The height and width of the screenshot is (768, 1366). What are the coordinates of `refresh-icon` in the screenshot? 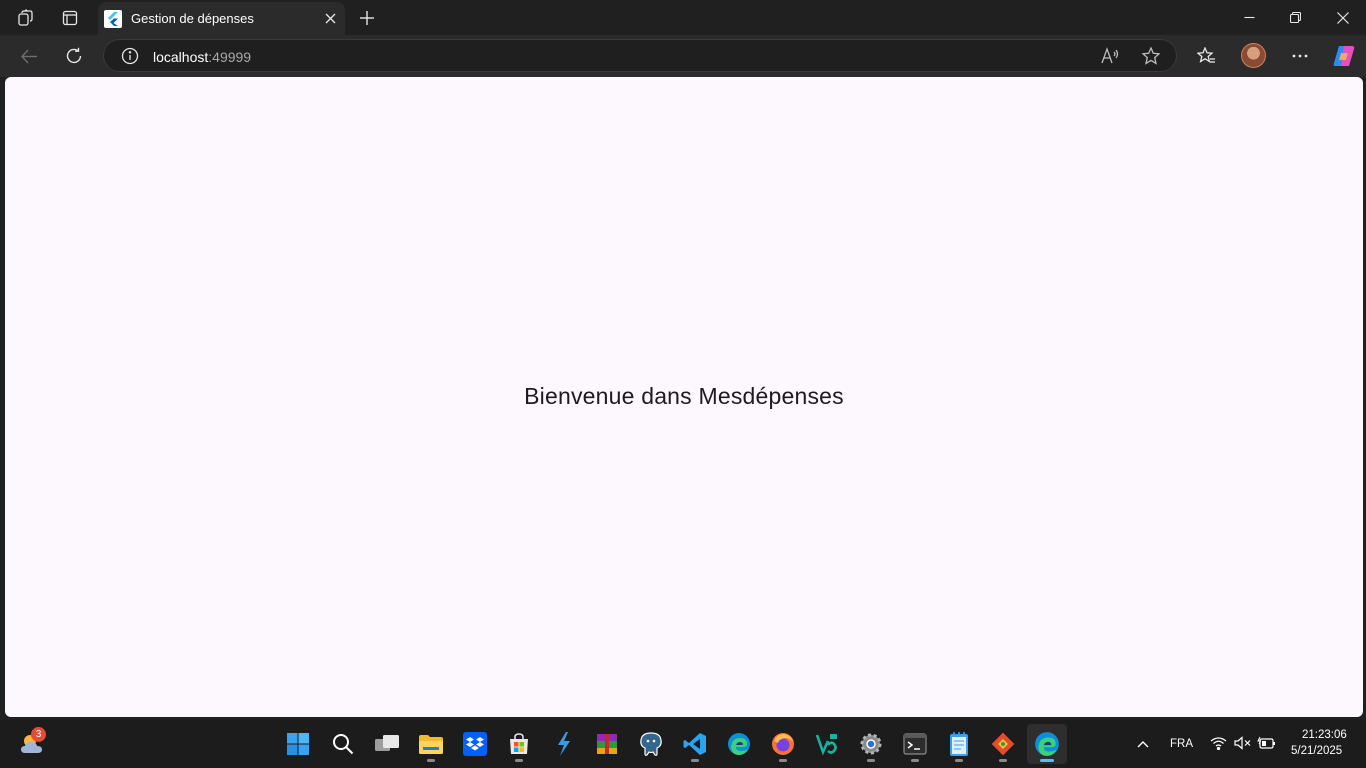 It's located at (74, 56).